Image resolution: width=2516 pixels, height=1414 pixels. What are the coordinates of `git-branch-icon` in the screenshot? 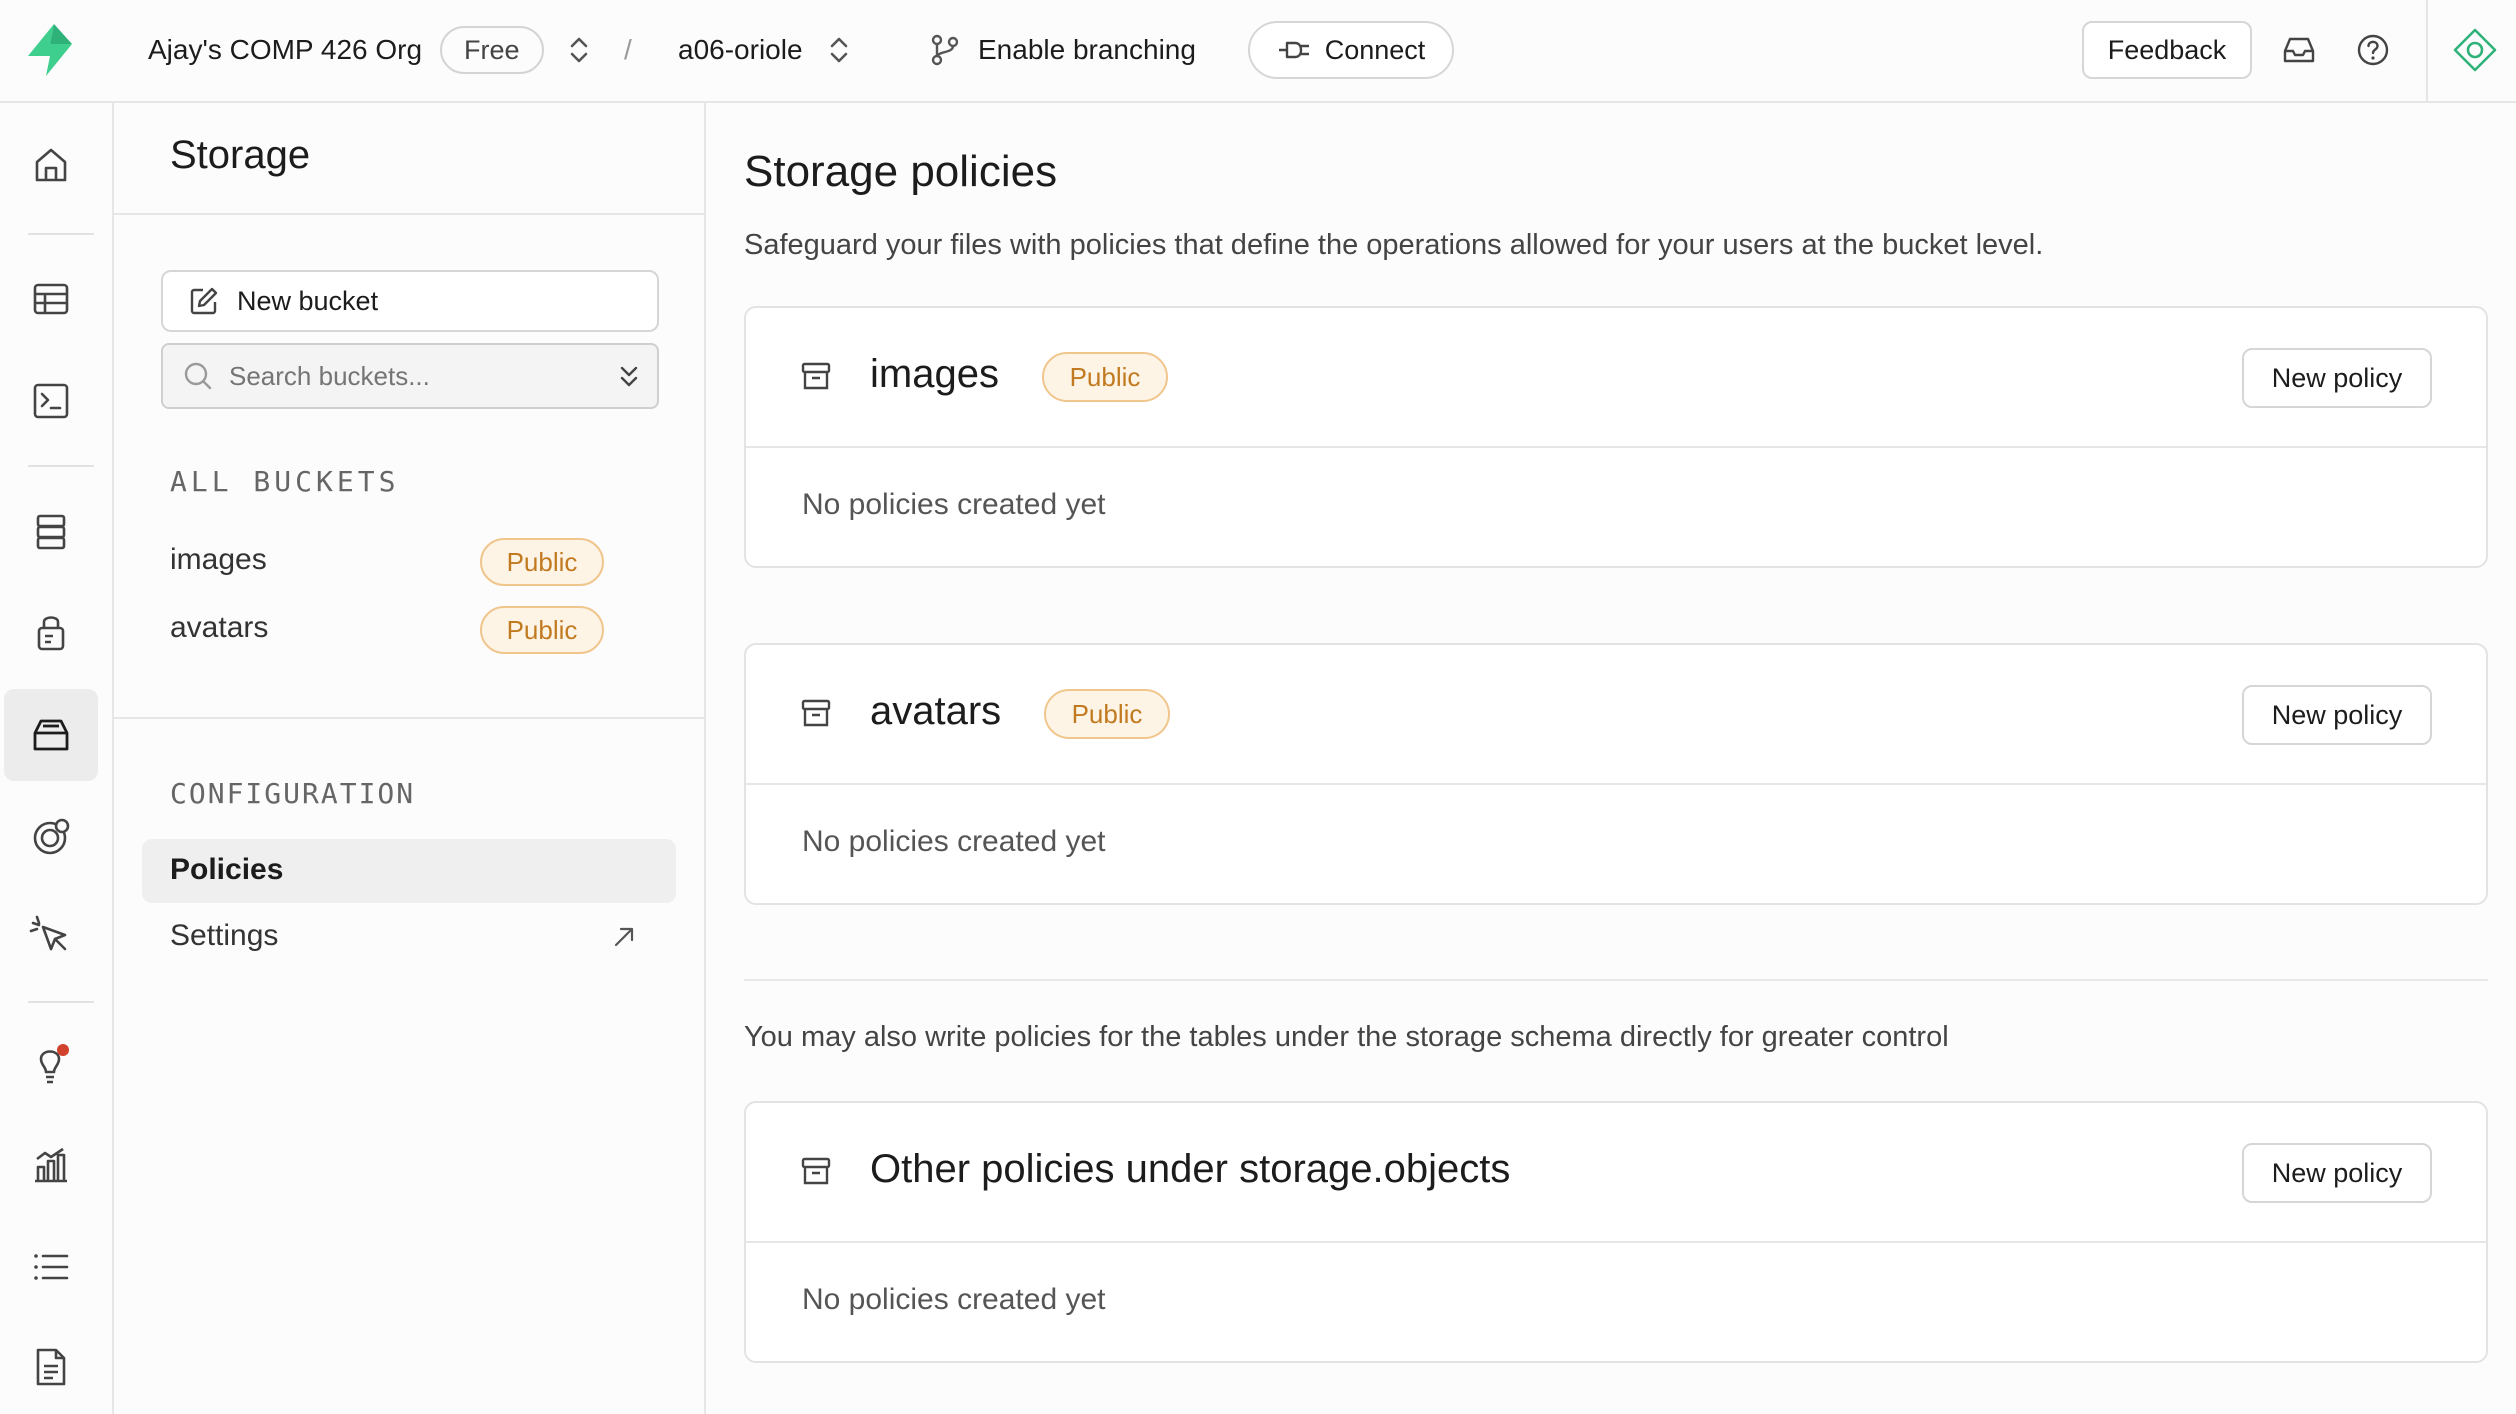 It's located at (945, 50).